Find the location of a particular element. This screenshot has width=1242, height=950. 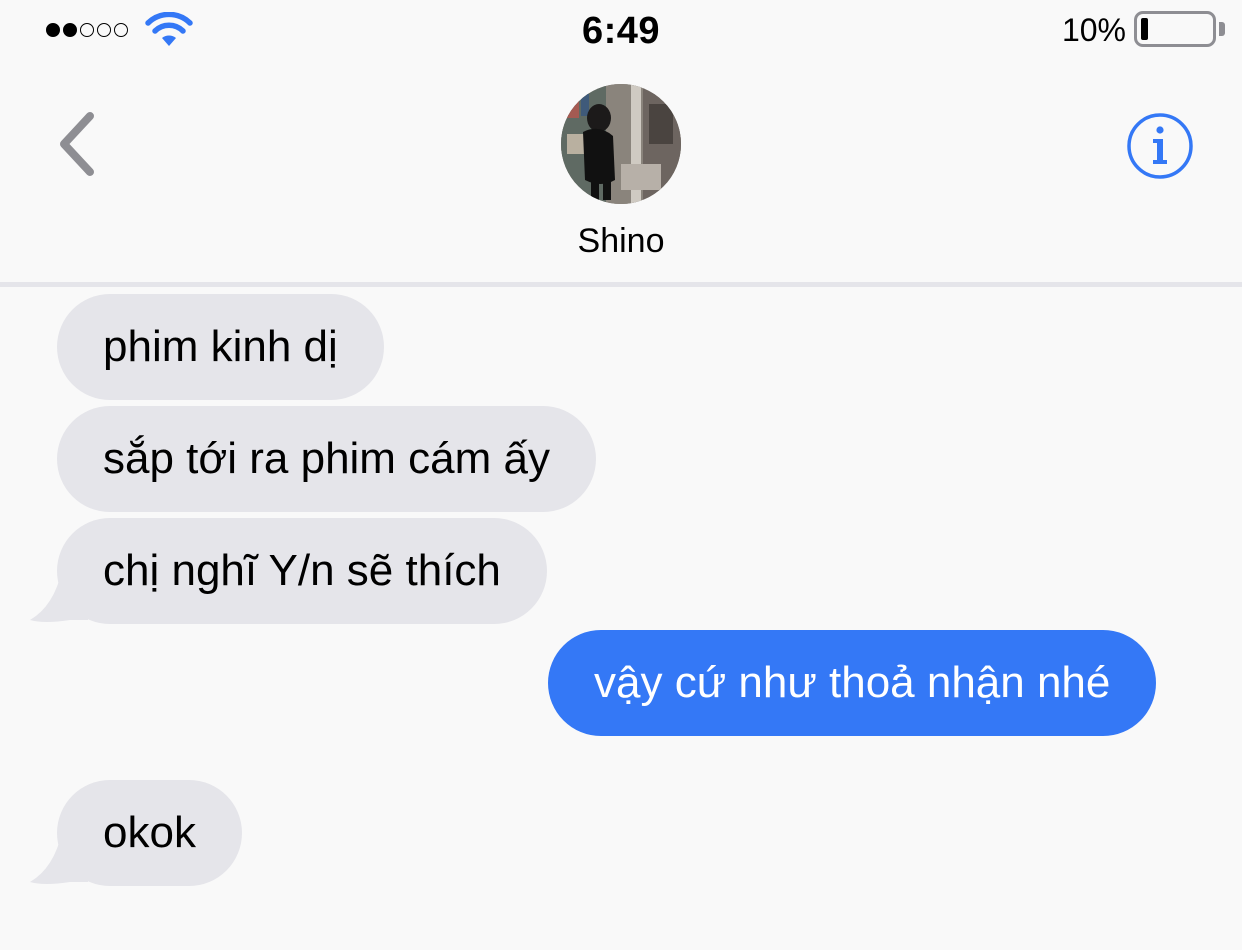

battery-percentage: 10% is located at coordinates (1093, 30).